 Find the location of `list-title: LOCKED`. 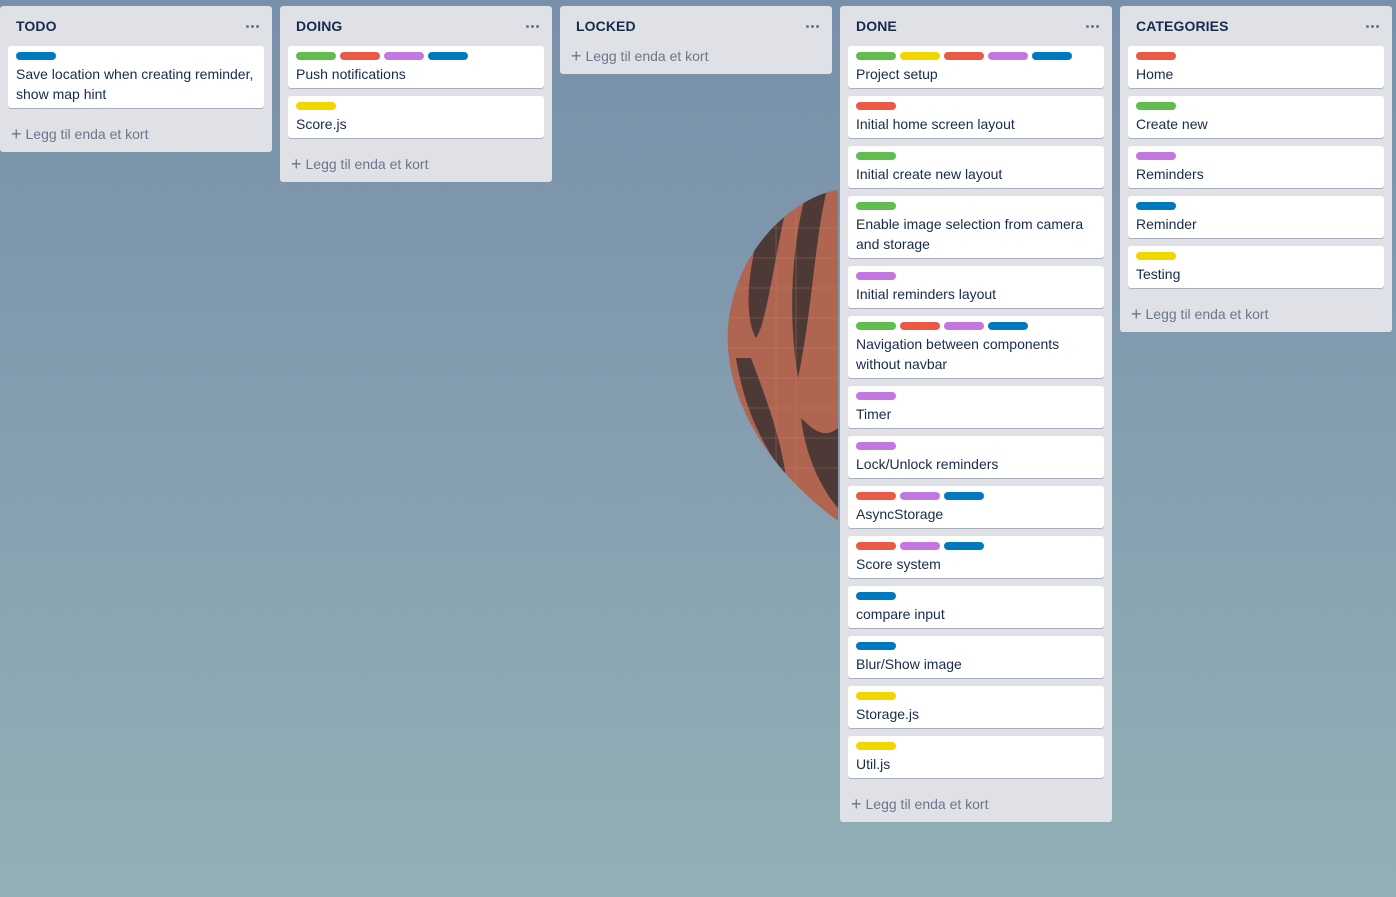

list-title: LOCKED is located at coordinates (606, 26).